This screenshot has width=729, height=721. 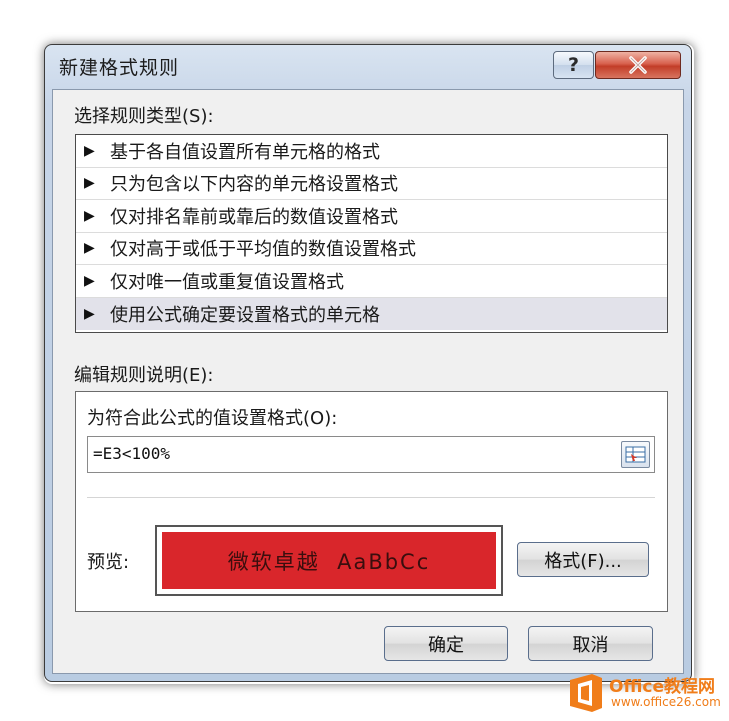 I want to click on preview-sample: 微软卓越 AaBbCc, so click(x=329, y=560).